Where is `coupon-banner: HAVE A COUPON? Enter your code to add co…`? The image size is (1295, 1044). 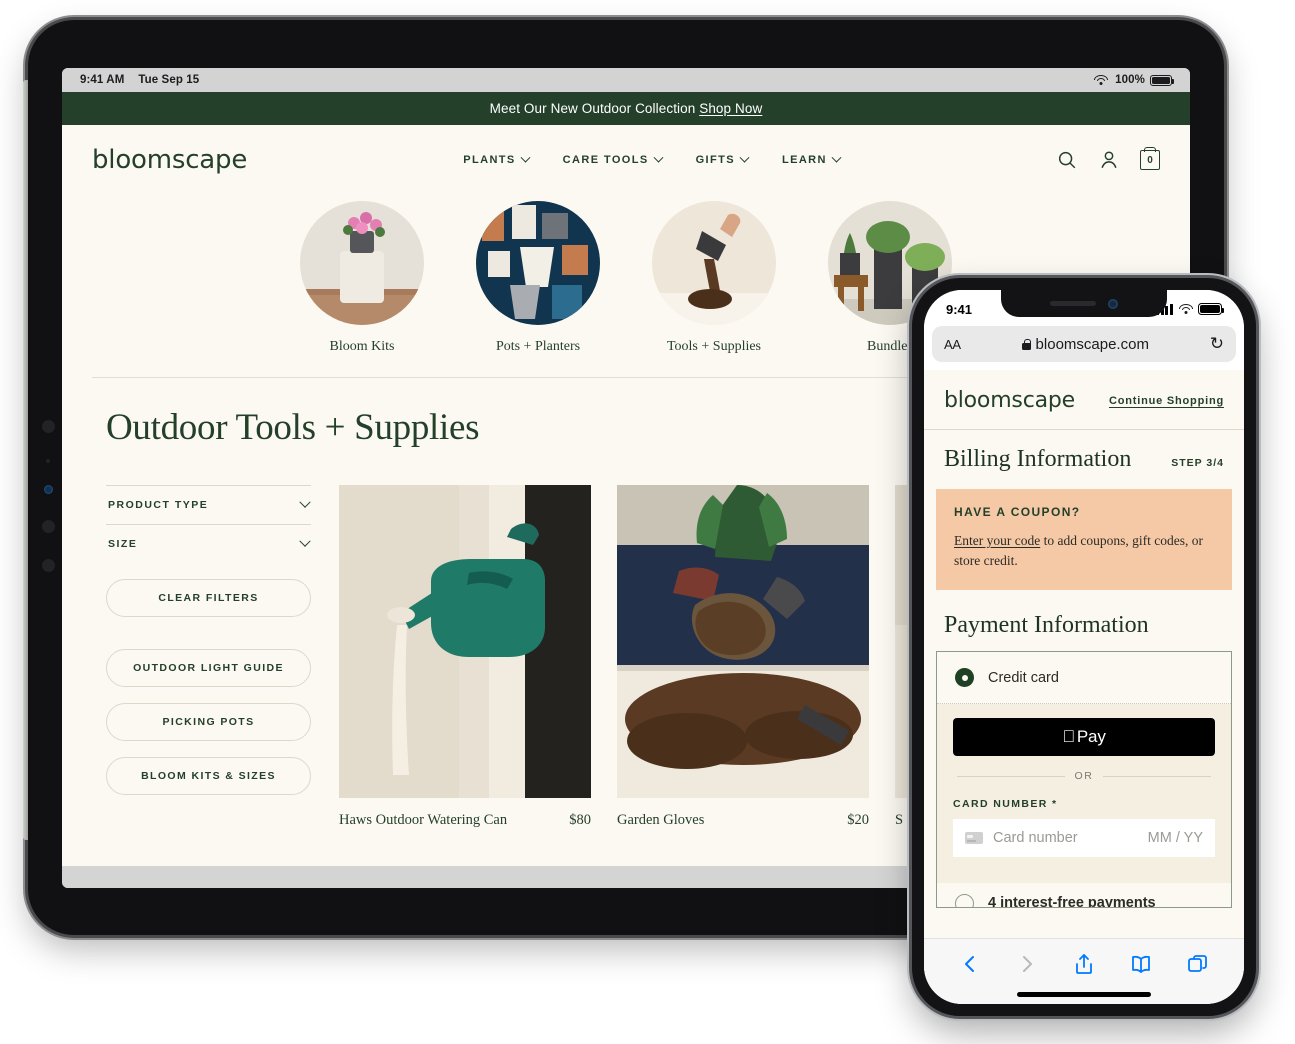
coupon-banner: HAVE A COUPON? Enter your code to add co… is located at coordinates (1084, 540).